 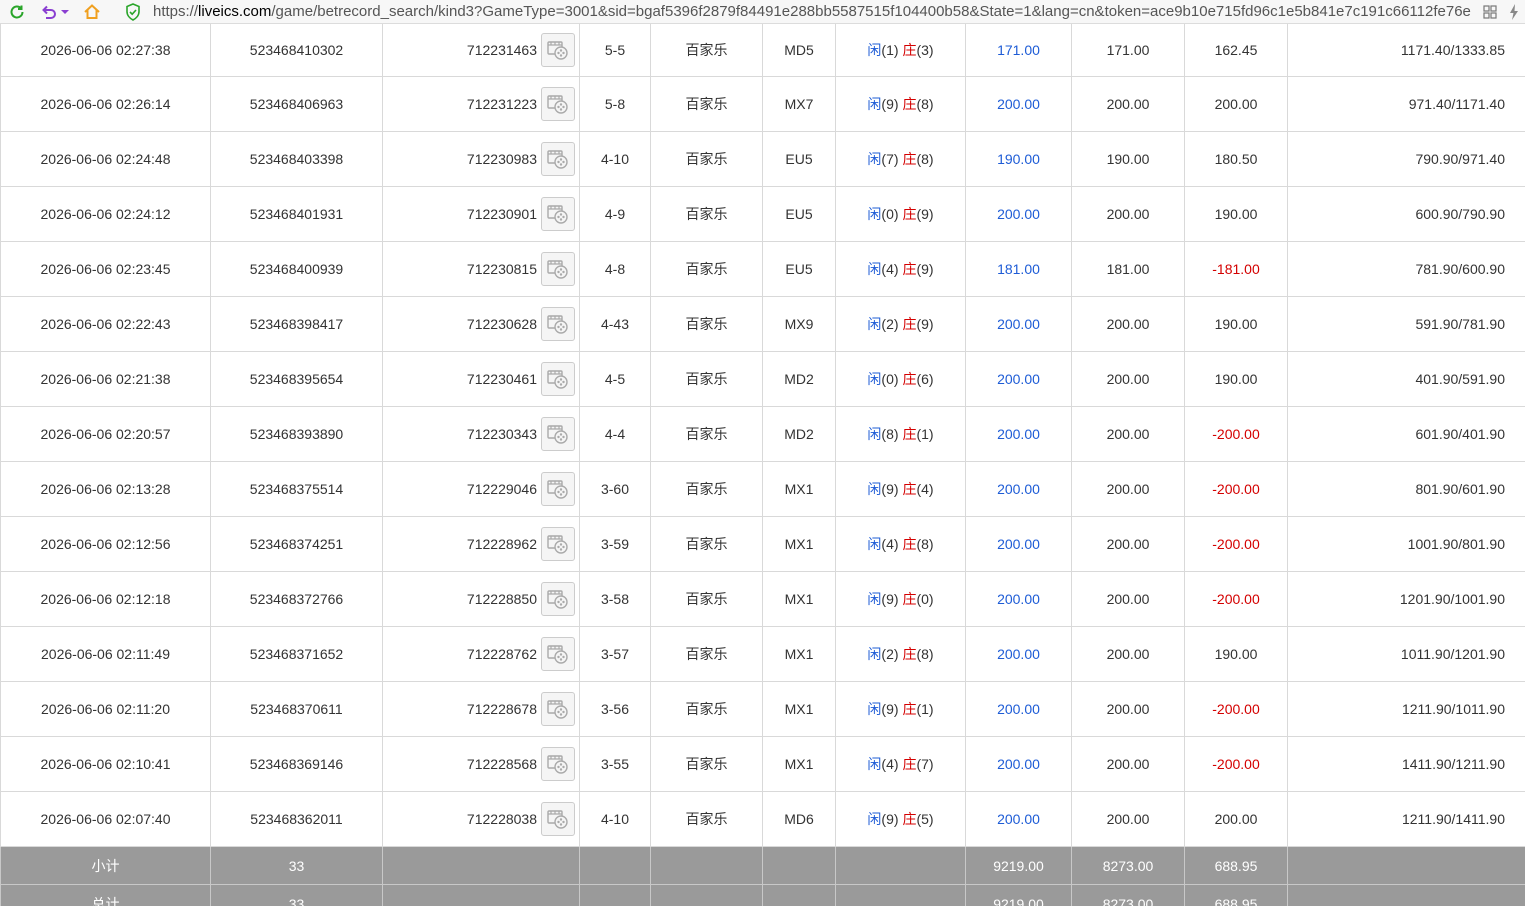 What do you see at coordinates (501, 214) in the screenshot?
I see `round-number: 712230901` at bounding box center [501, 214].